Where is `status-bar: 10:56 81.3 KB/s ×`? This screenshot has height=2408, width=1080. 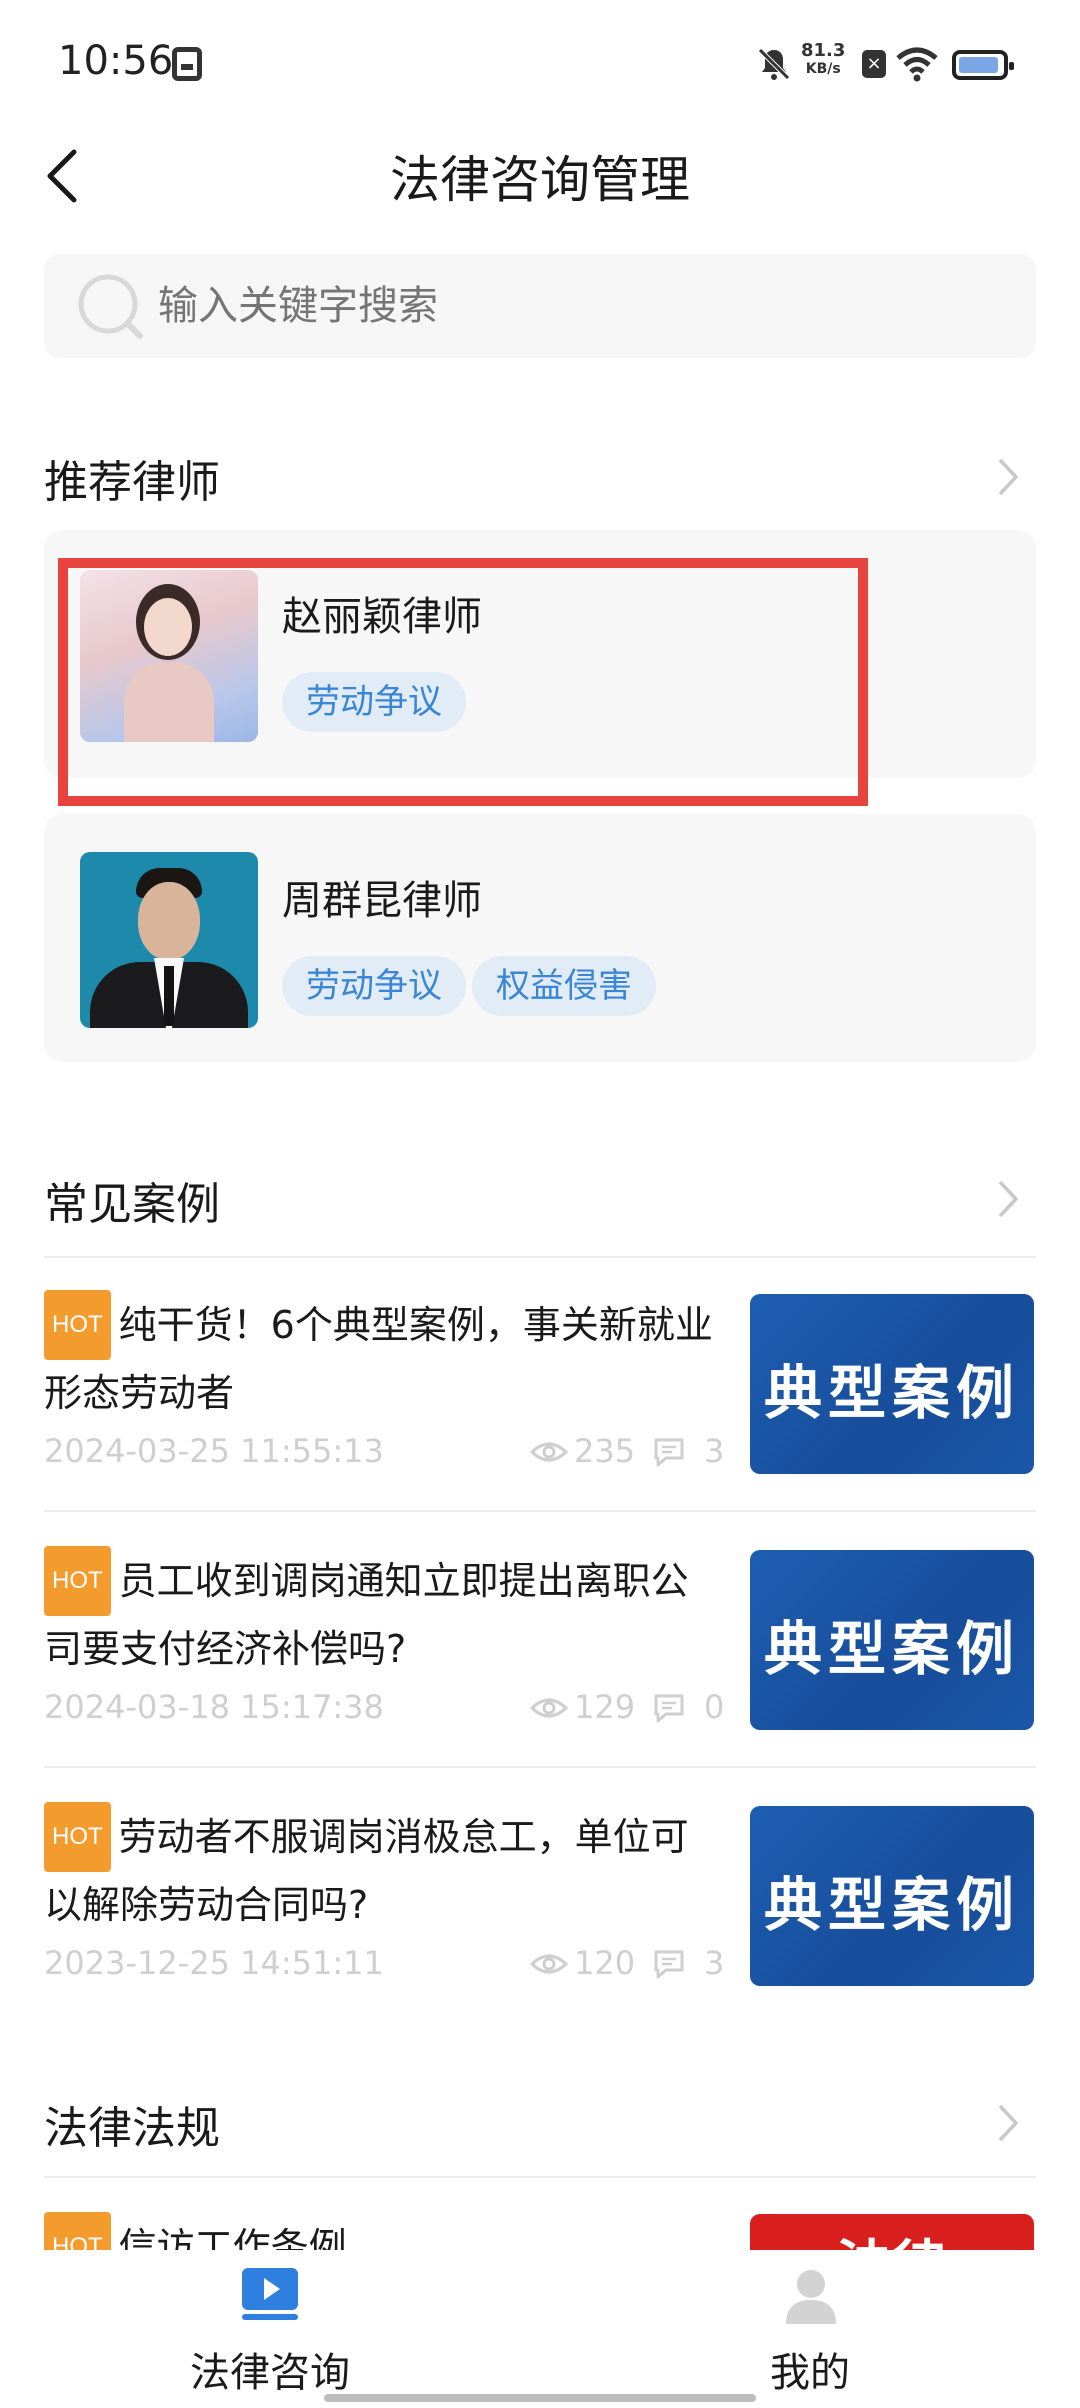 status-bar: 10:56 81.3 KB/s × is located at coordinates (540, 62).